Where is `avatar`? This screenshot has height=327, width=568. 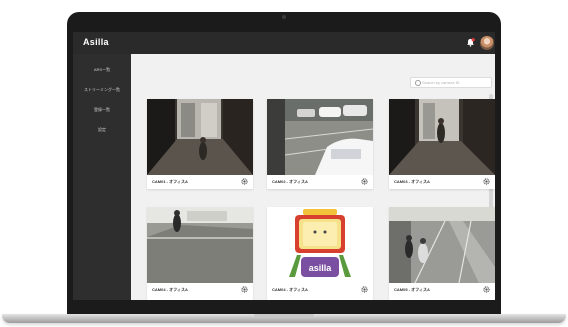
avatar is located at coordinates (487, 43).